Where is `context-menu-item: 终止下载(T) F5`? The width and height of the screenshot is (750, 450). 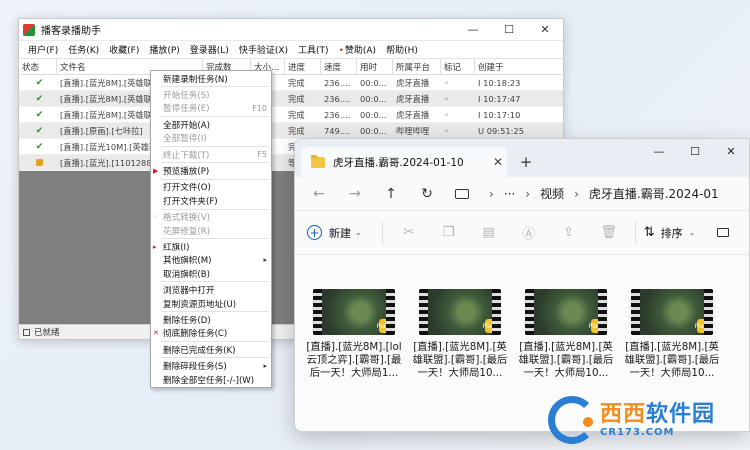
context-menu-item: 终止下载(T) F5 is located at coordinates (211, 154).